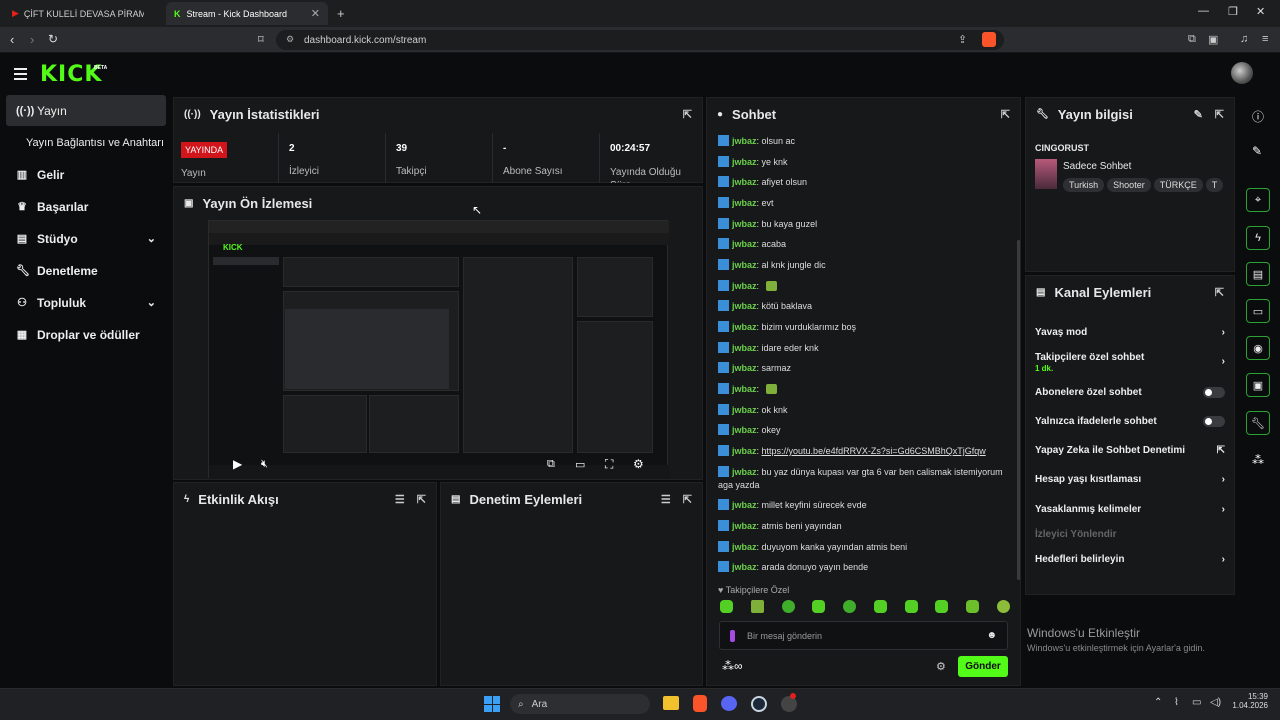  What do you see at coordinates (991, 635) in the screenshot?
I see `emoji-icon: ☻` at bounding box center [991, 635].